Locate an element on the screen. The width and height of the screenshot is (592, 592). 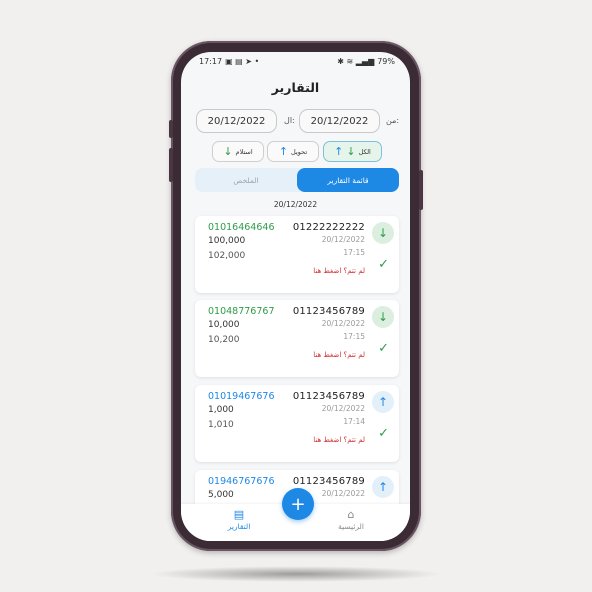
chip-label: الكل is located at coordinates (364, 151).